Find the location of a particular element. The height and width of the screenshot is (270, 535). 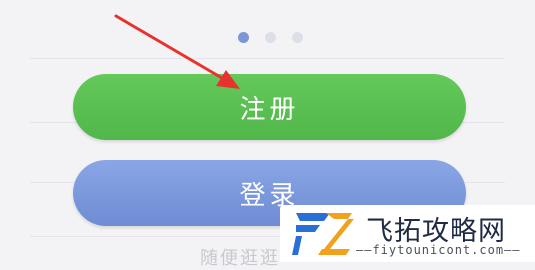

watermark-logo-icon is located at coordinates (323, 234).